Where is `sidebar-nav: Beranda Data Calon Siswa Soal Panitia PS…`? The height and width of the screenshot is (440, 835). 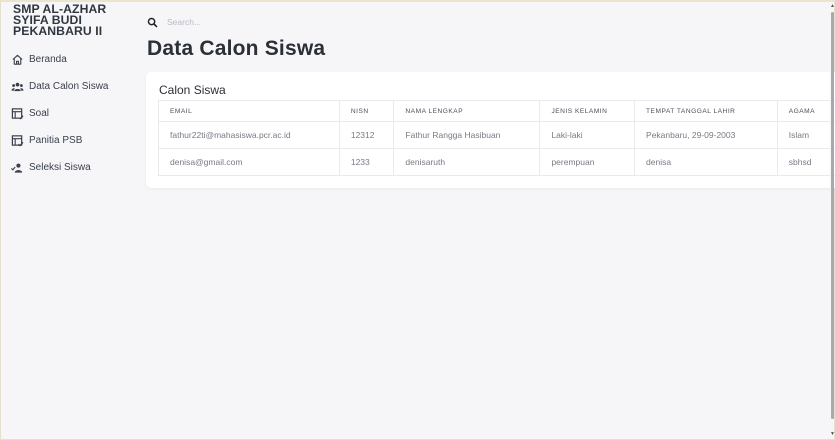
sidebar-nav: Beranda Data Calon Siswa Soal Panitia PS… is located at coordinates (59, 113).